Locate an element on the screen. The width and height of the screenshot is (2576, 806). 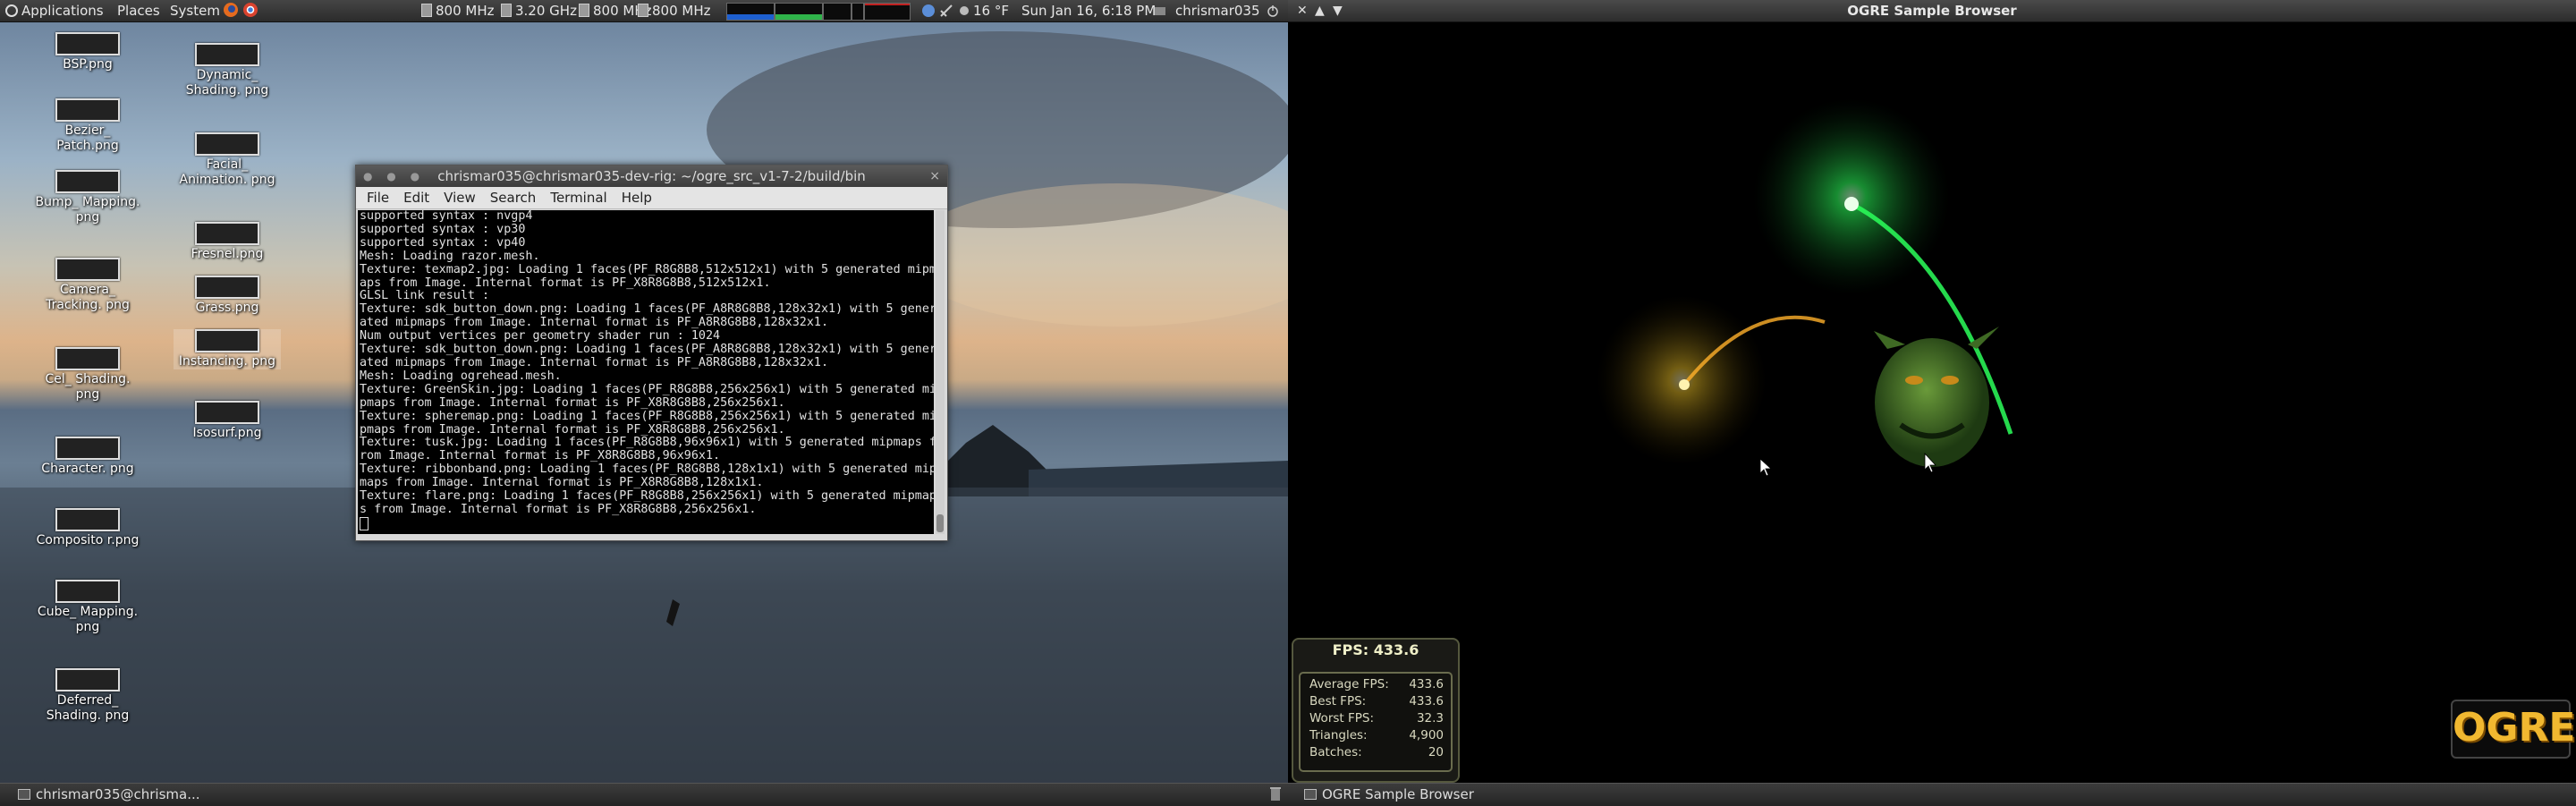
window-icon is located at coordinates (1310, 794).